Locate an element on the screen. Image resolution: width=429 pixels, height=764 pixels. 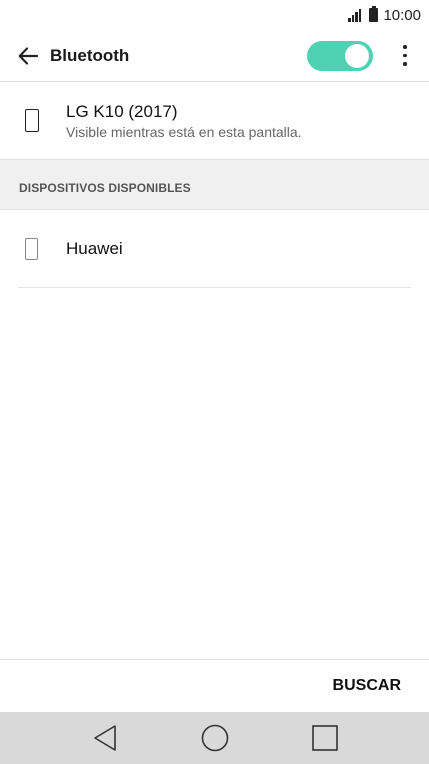
nav-home-button is located at coordinates (215, 738).